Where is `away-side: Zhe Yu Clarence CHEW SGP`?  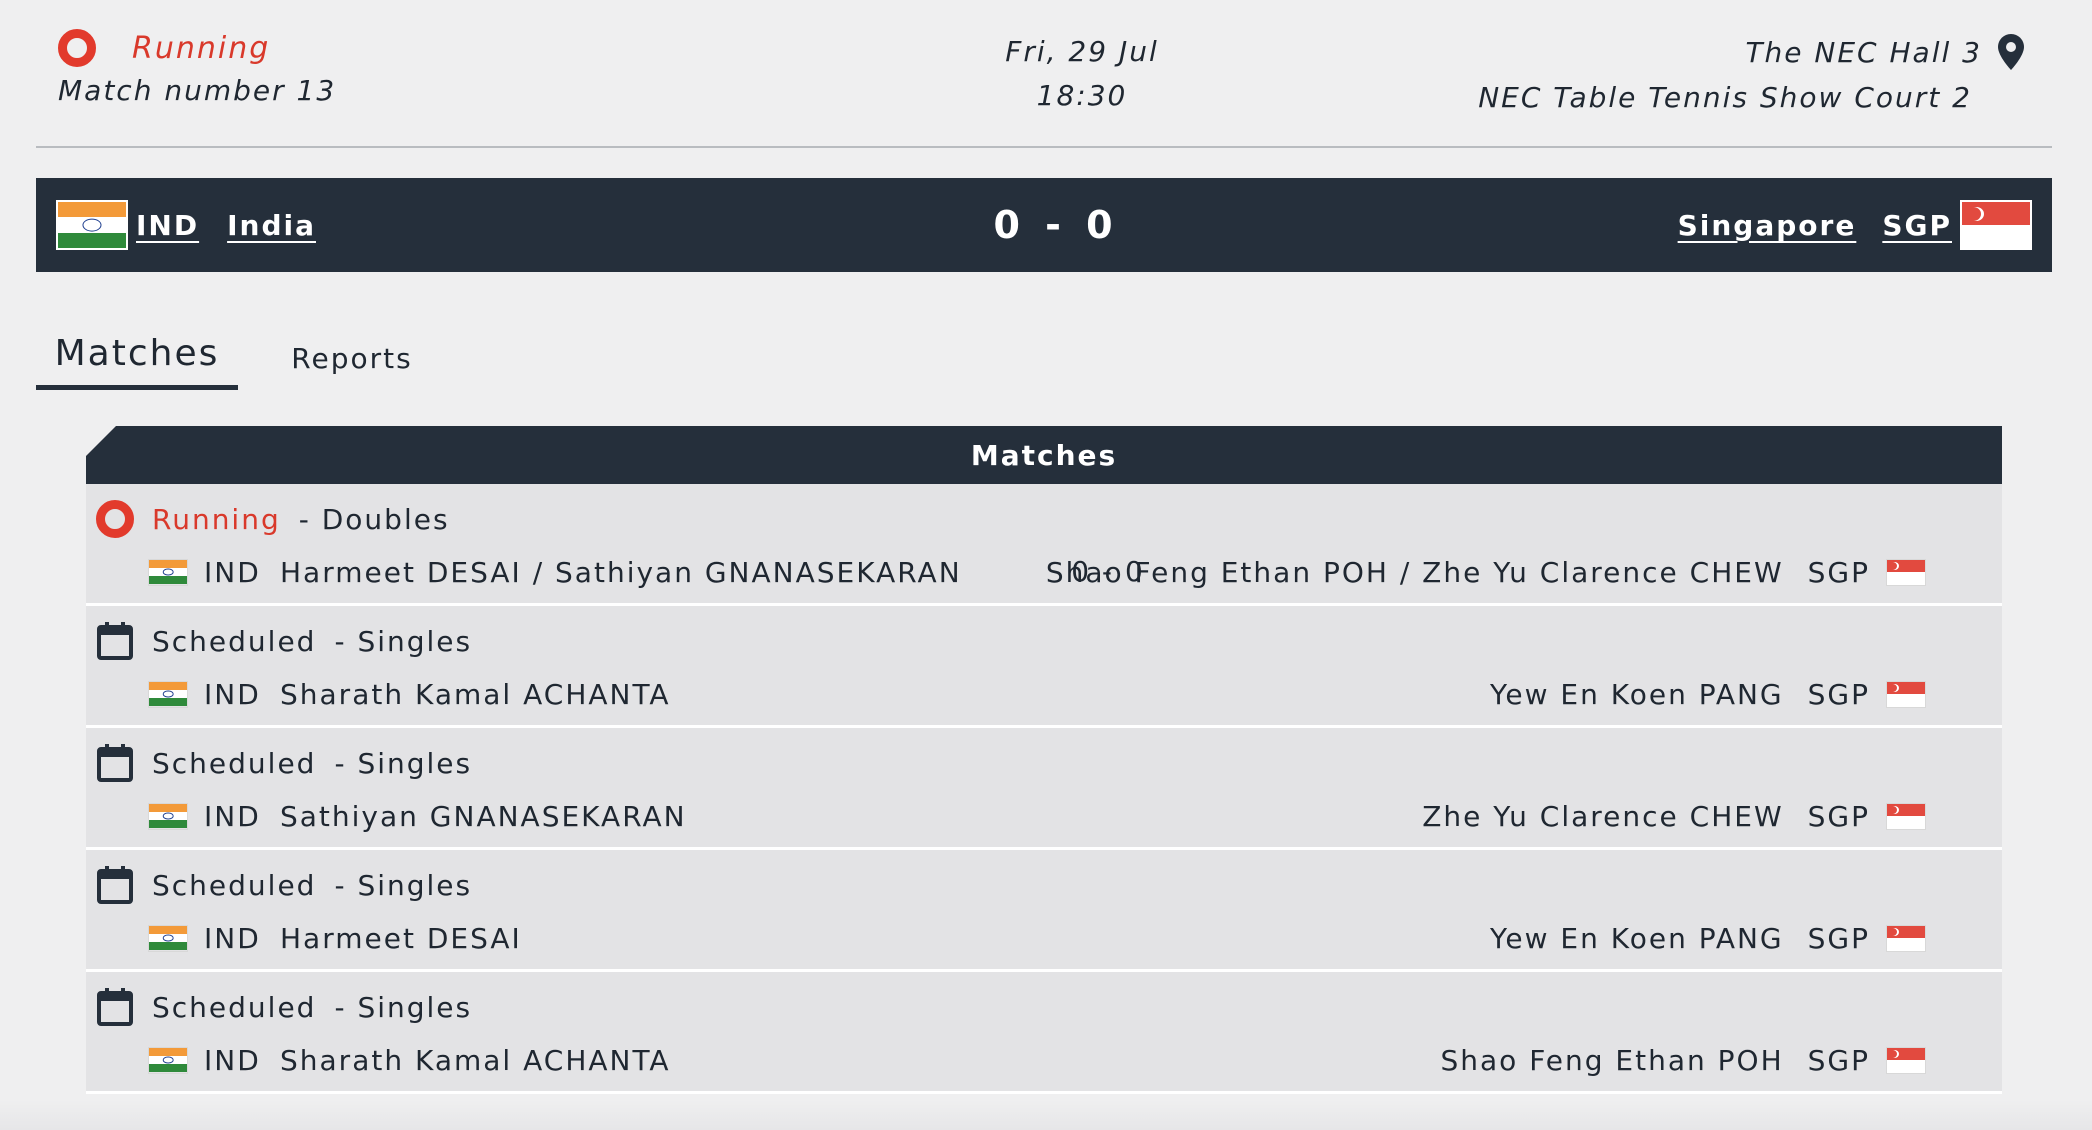 away-side: Zhe Yu Clarence CHEW SGP is located at coordinates (1674, 816).